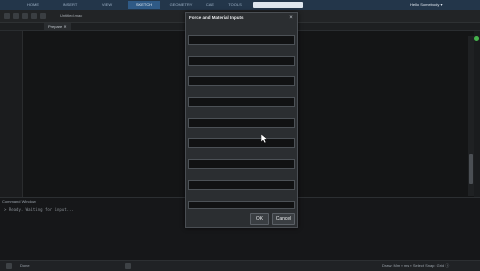 The image size is (480, 271). I want to click on mouse-cursor-icon, so click(265, 139).